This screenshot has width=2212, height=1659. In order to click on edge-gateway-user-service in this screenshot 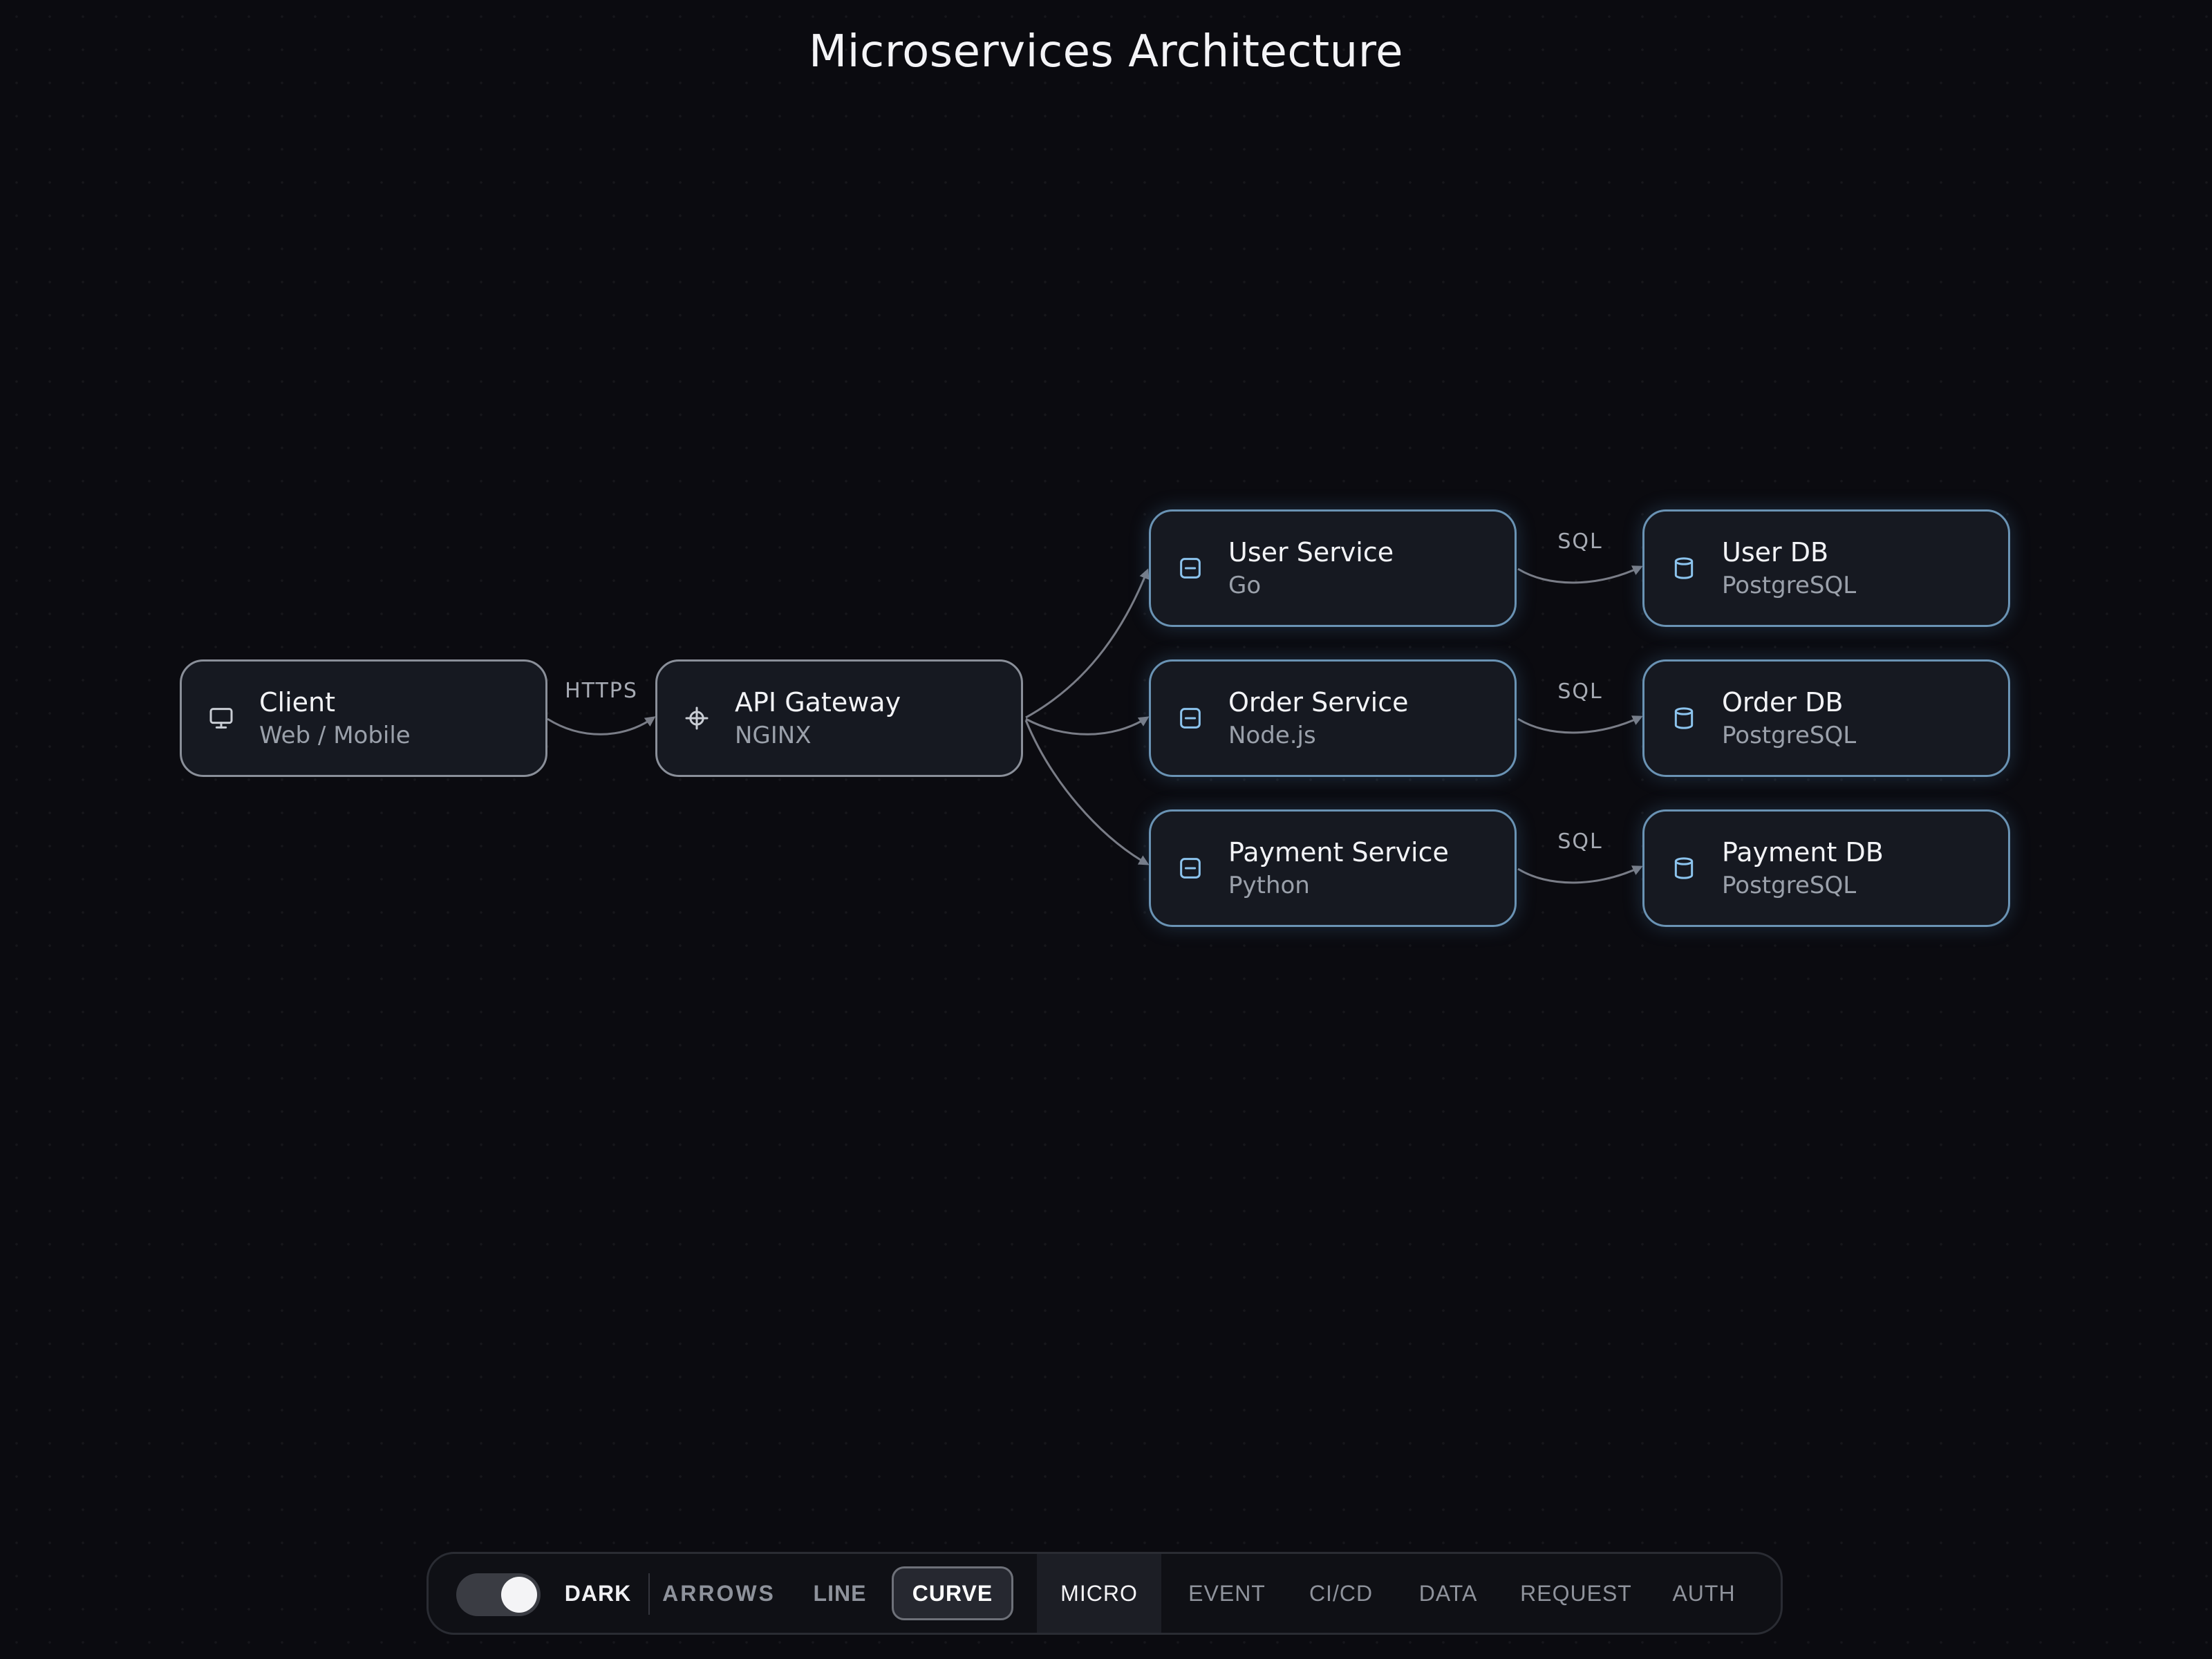, I will do `click(1087, 643)`.